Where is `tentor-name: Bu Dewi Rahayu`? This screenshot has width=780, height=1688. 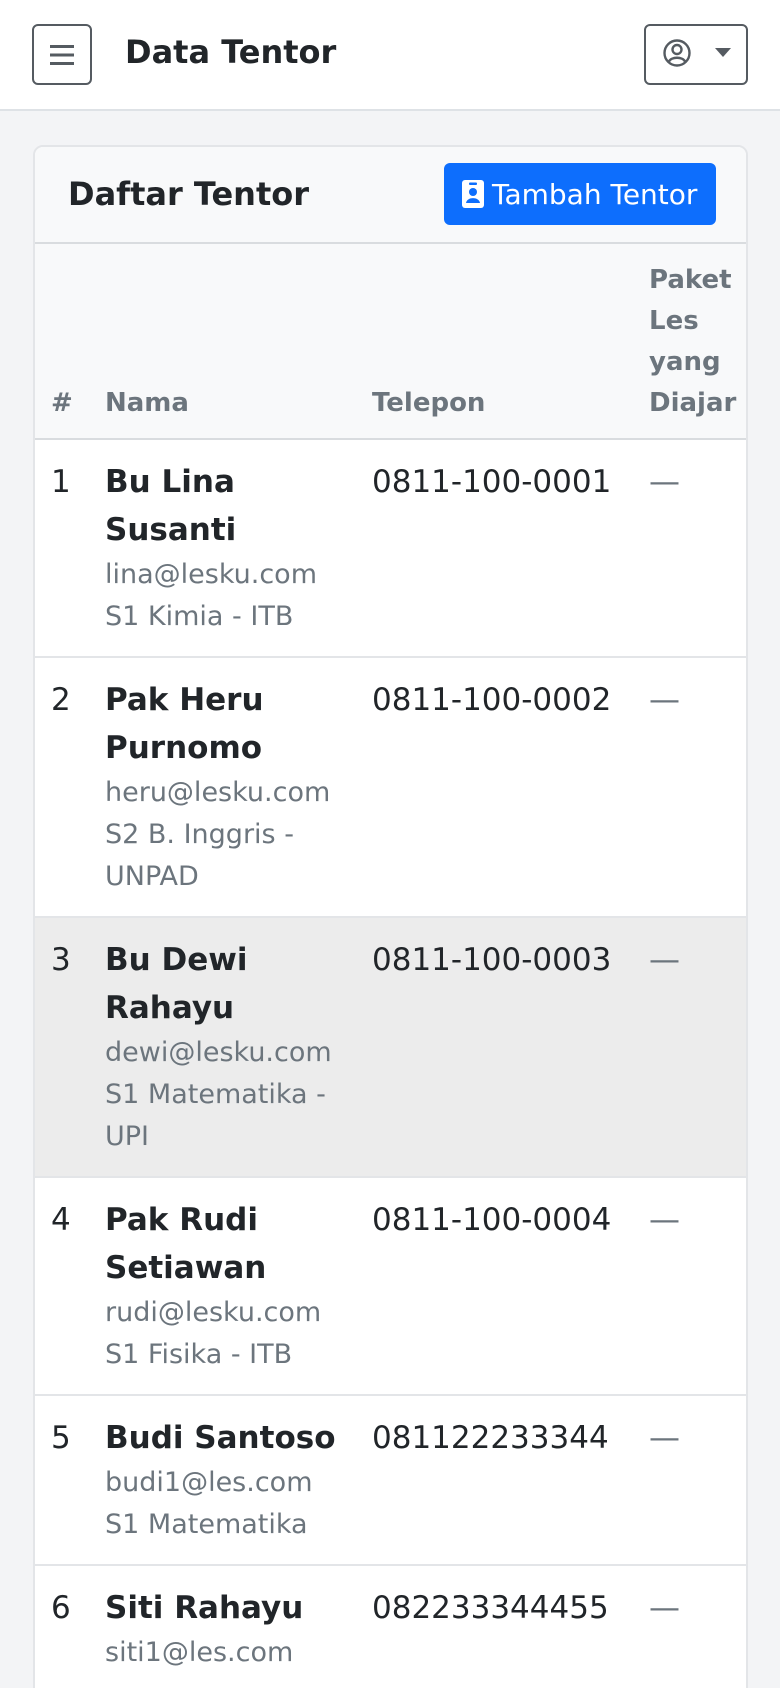 tentor-name: Bu Dewi Rahayu is located at coordinates (176, 984).